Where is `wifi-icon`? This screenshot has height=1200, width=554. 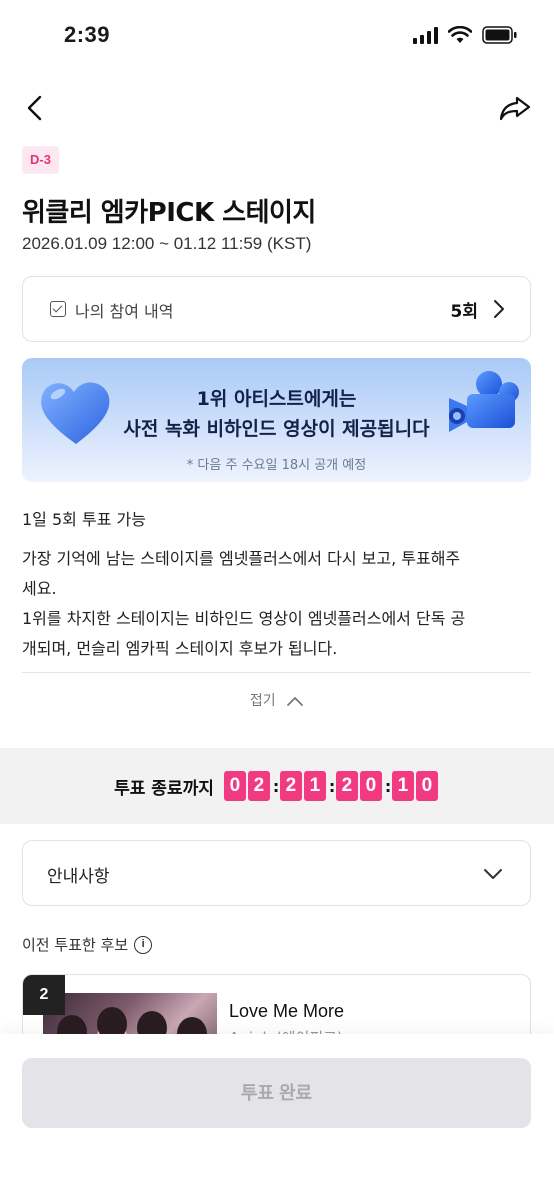 wifi-icon is located at coordinates (460, 34).